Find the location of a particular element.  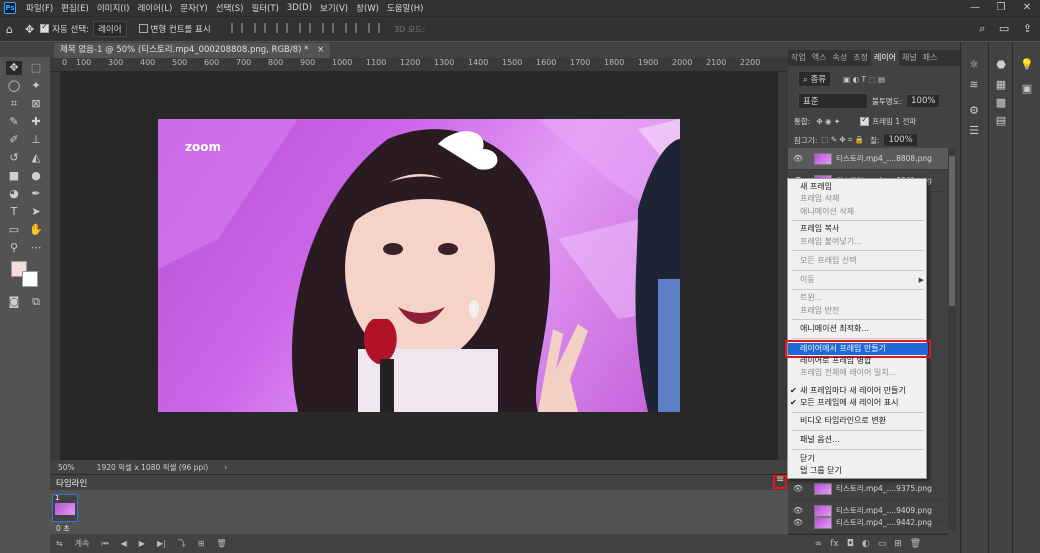

layer-row: 👁 티스토리.mp4_....9375.png is located at coordinates (868, 489).